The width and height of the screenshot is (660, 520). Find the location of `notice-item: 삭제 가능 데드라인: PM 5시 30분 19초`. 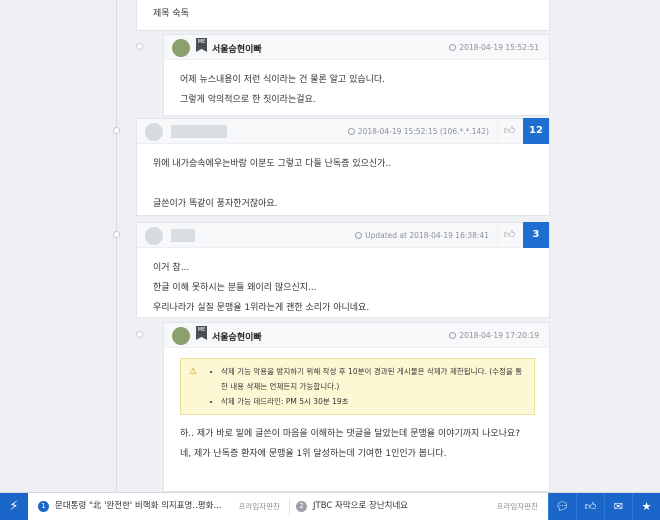

notice-item: 삭제 가능 데드라인: PM 5시 30분 19초 is located at coordinates (373, 401).